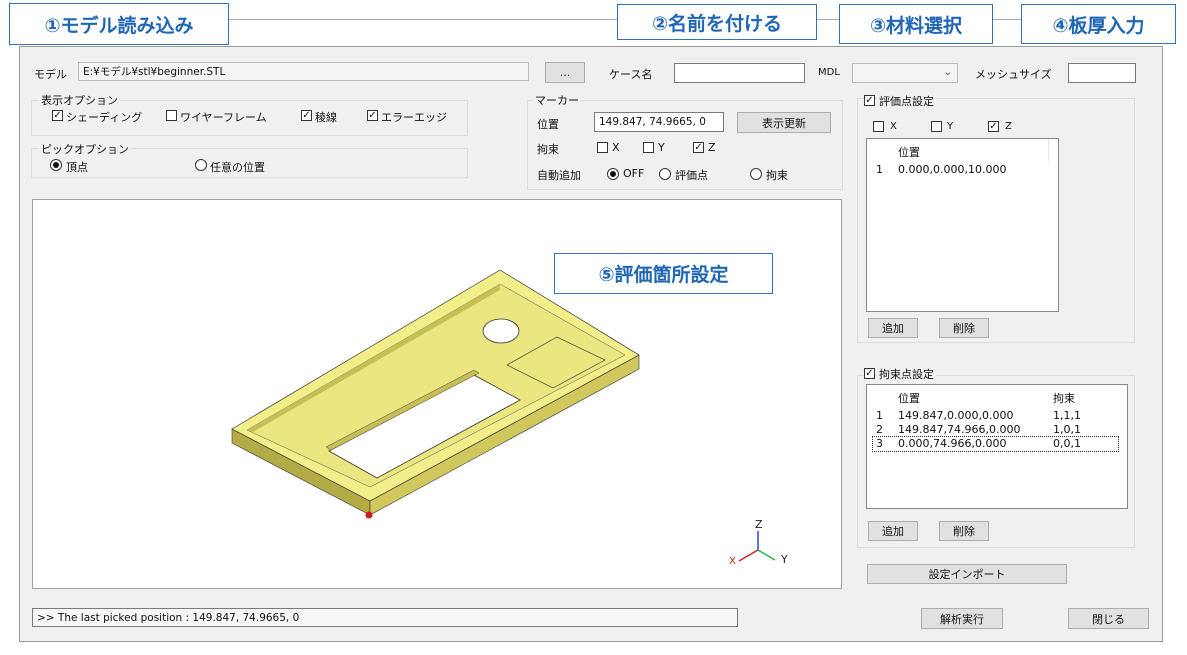  Describe the element at coordinates (659, 122) in the screenshot. I see `marker-position-input: 149.847, 74.9665, 0` at that location.